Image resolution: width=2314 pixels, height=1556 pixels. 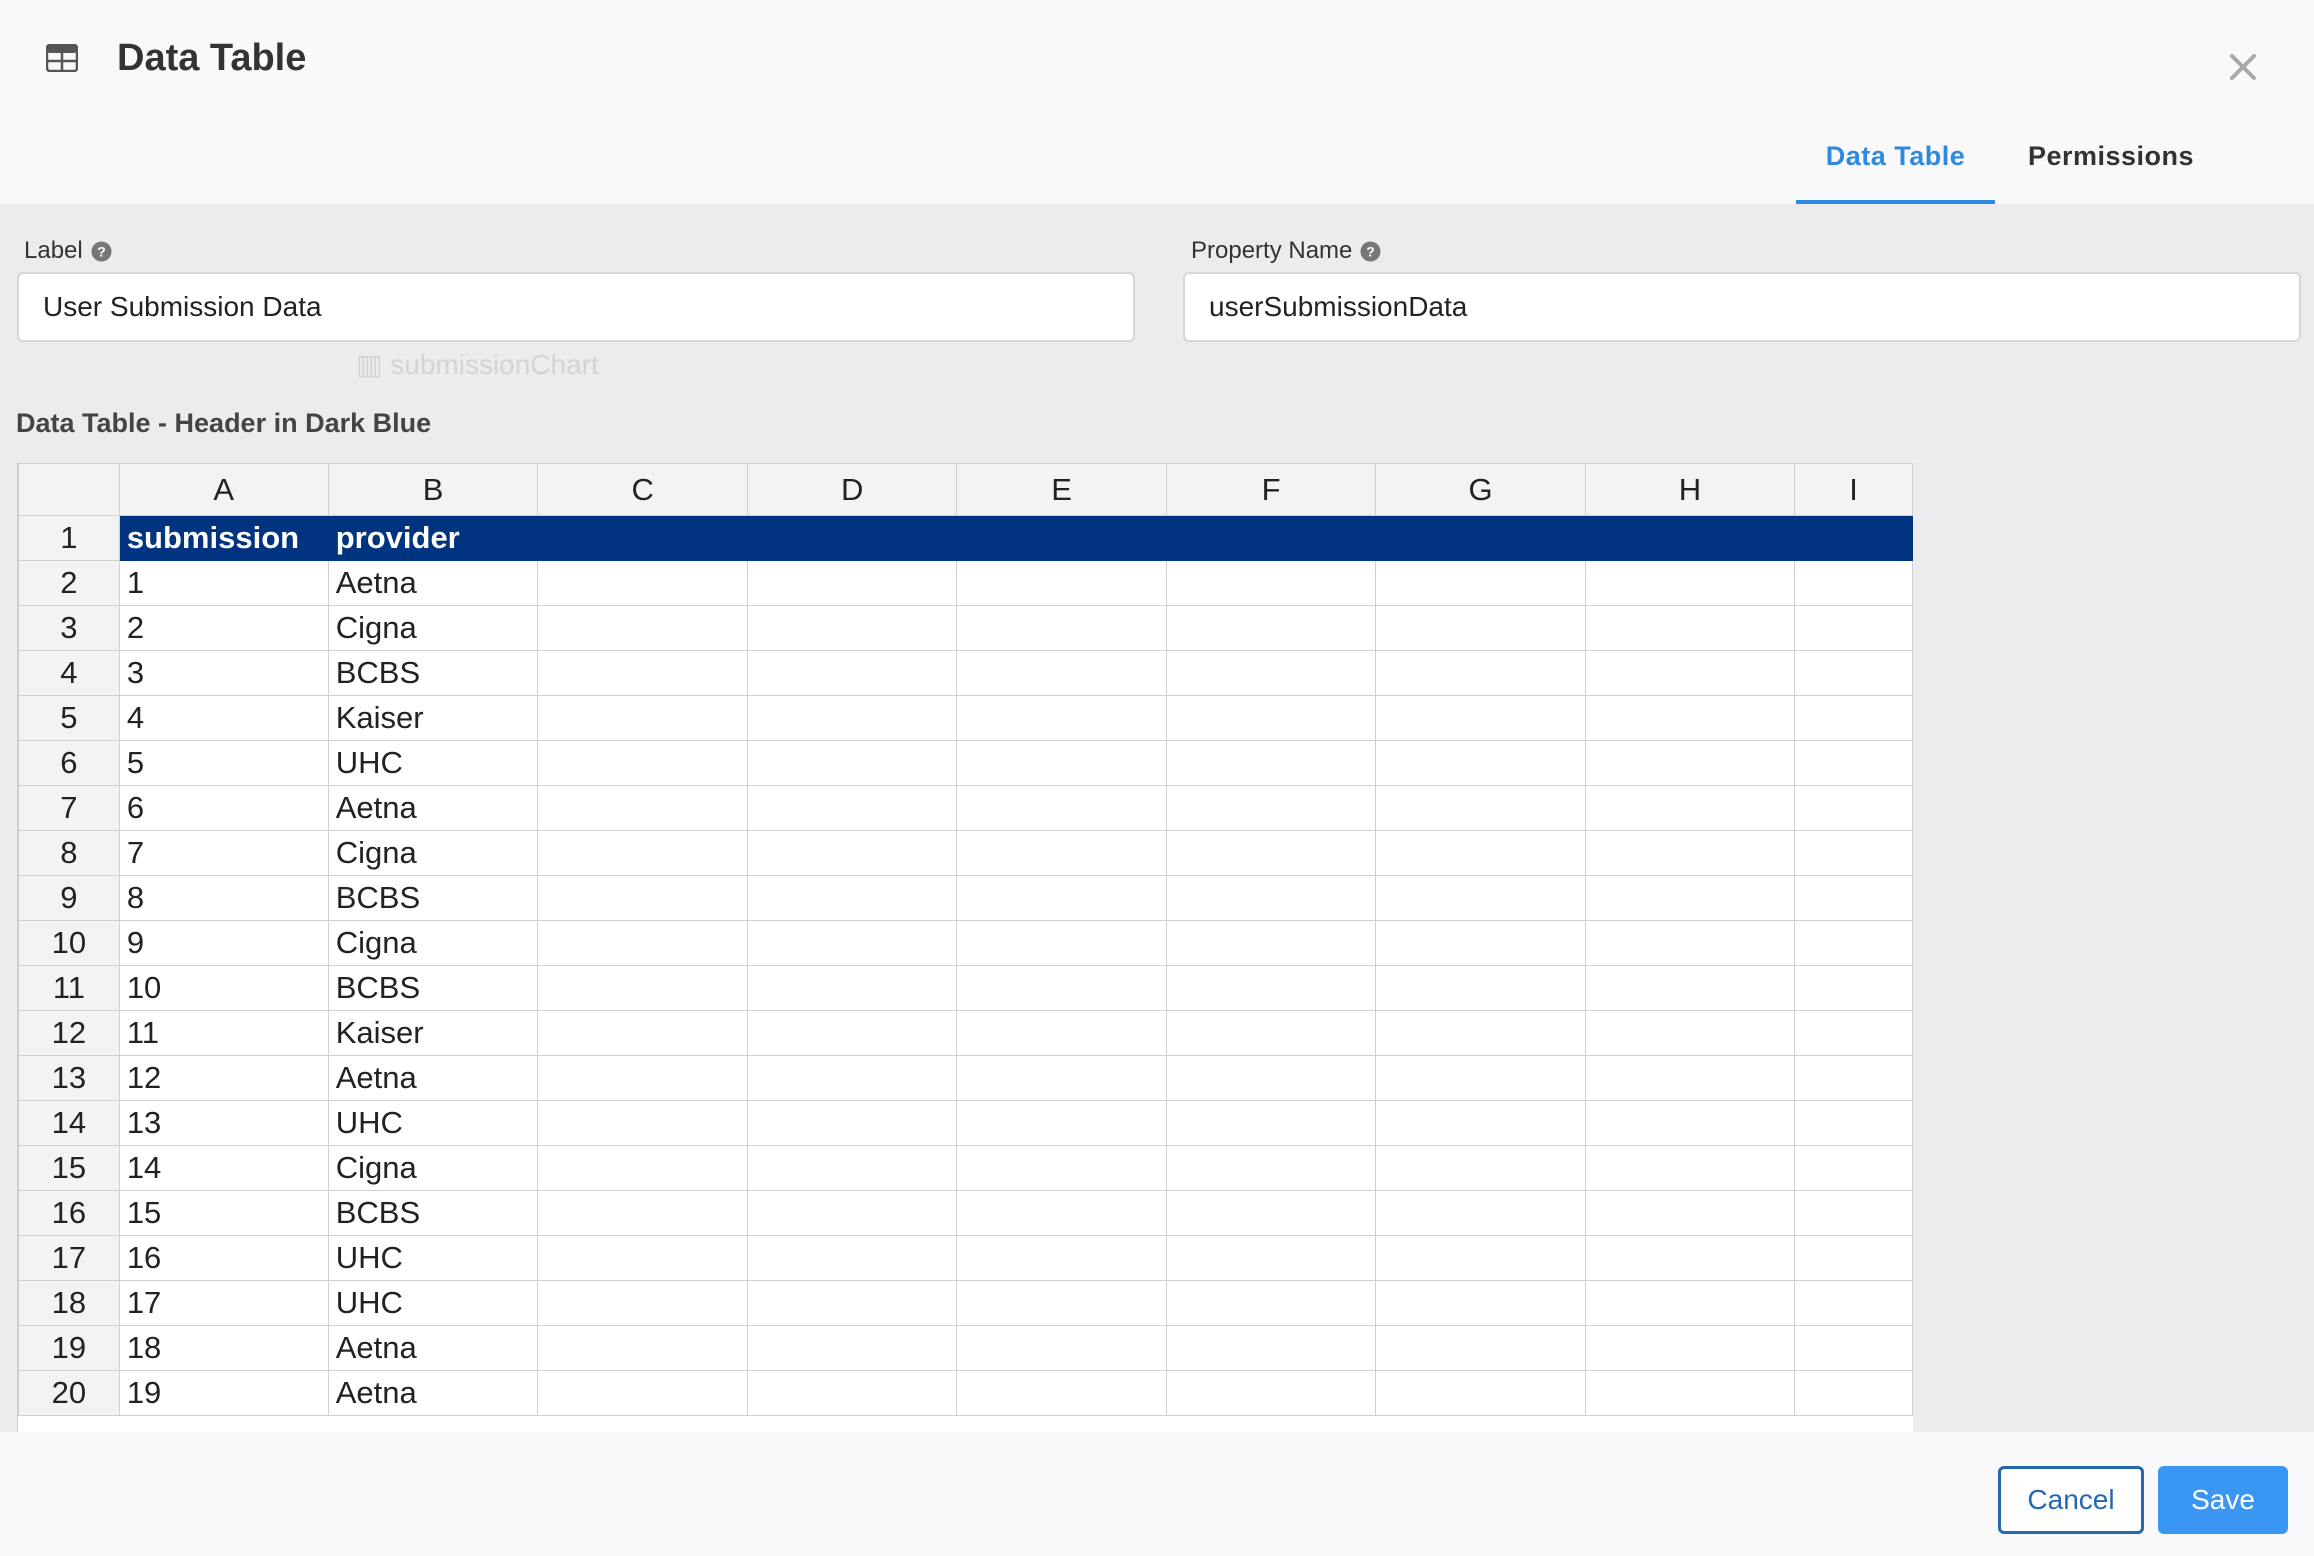 What do you see at coordinates (642, 489) in the screenshot?
I see `column-header: C` at bounding box center [642, 489].